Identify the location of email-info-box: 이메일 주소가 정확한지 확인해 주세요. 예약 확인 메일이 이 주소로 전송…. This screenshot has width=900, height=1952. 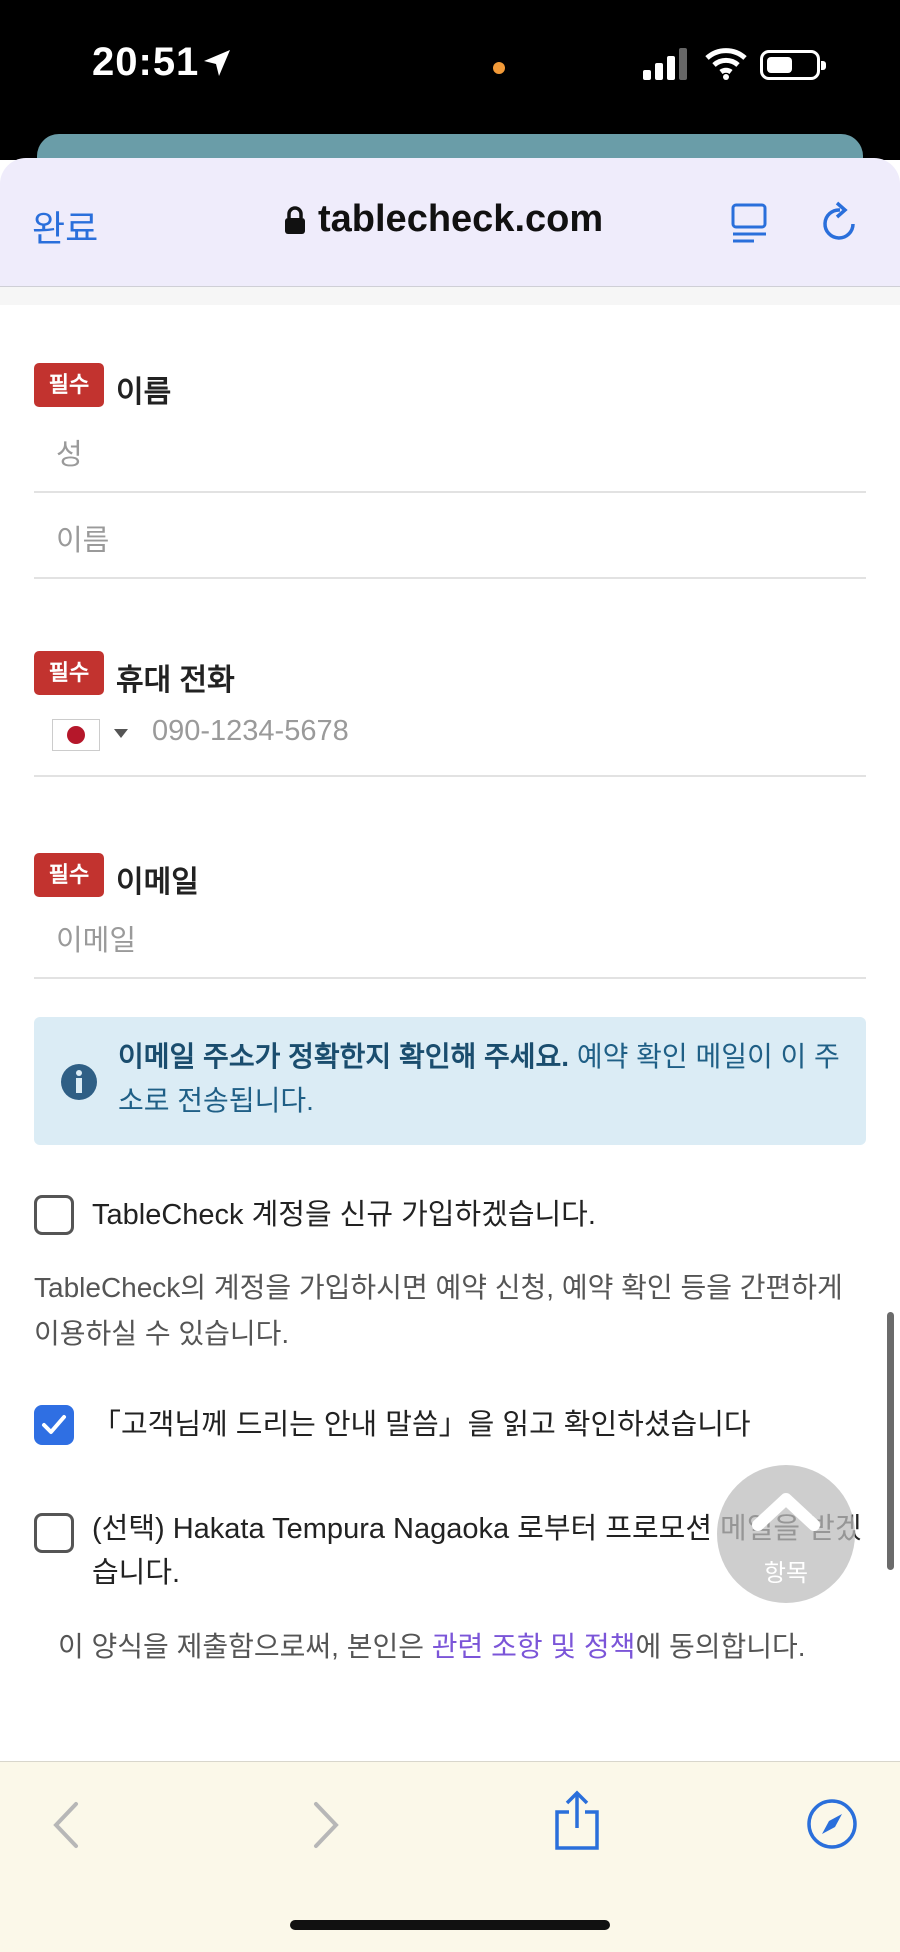
(450, 1081).